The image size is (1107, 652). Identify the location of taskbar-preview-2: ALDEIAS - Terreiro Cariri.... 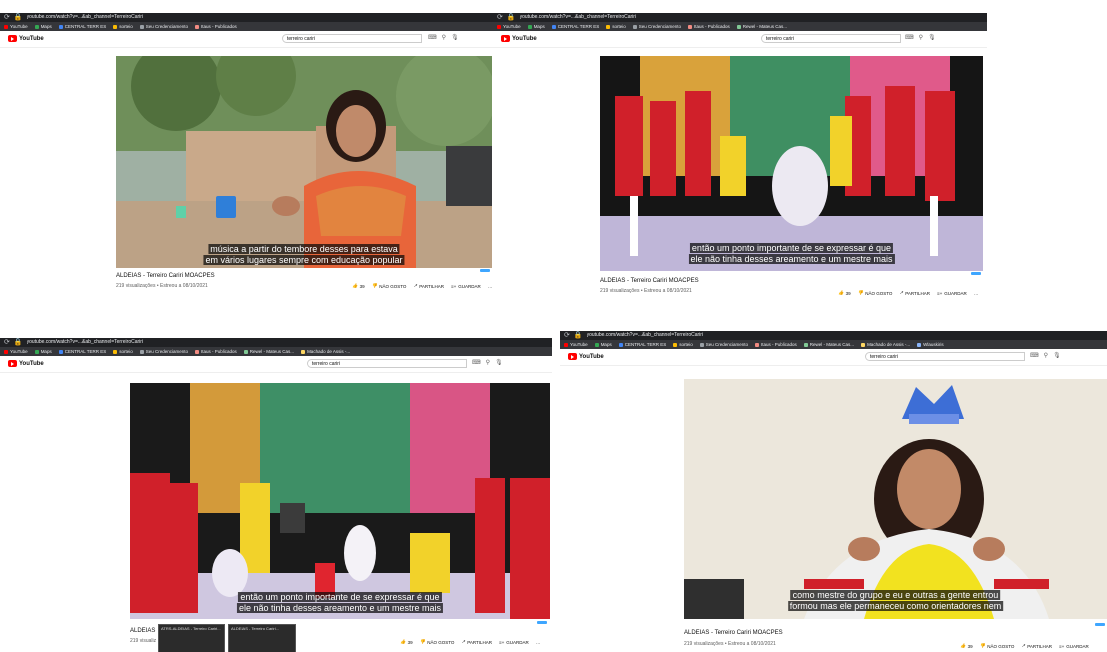
(262, 638).